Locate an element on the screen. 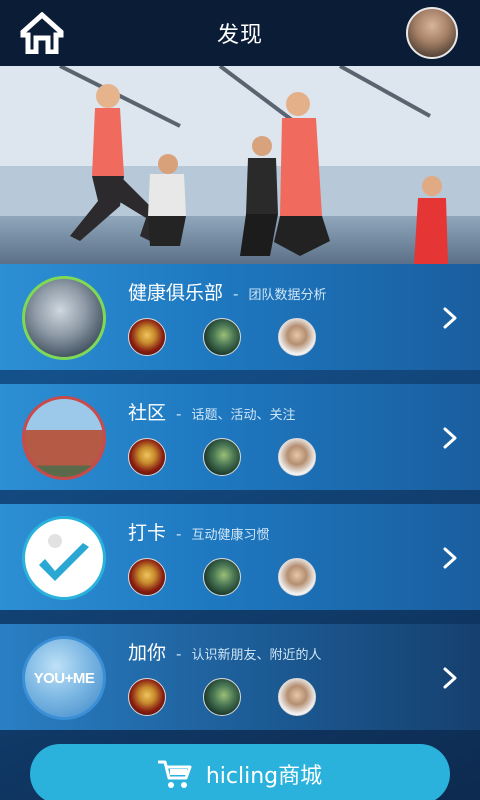 This screenshot has height=800, width=480. user-avatar is located at coordinates (432, 33).